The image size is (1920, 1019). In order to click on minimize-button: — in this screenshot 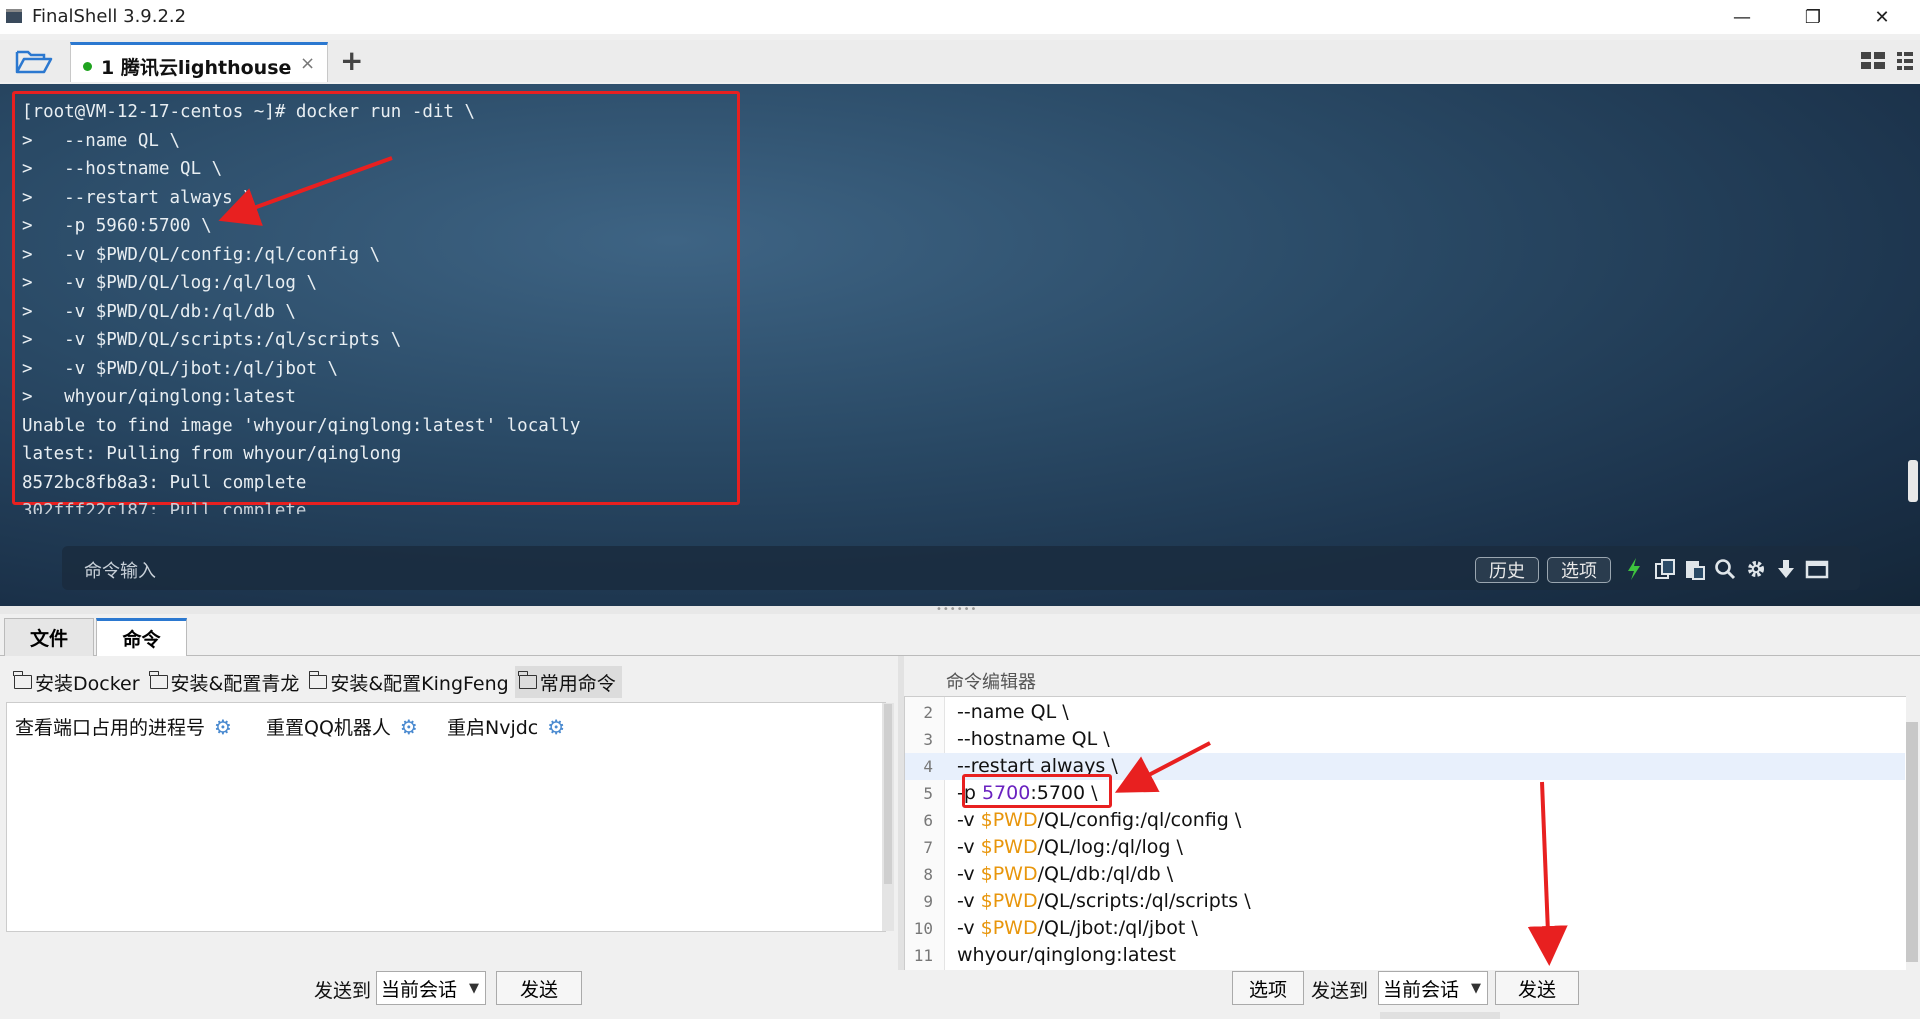, I will do `click(1742, 17)`.